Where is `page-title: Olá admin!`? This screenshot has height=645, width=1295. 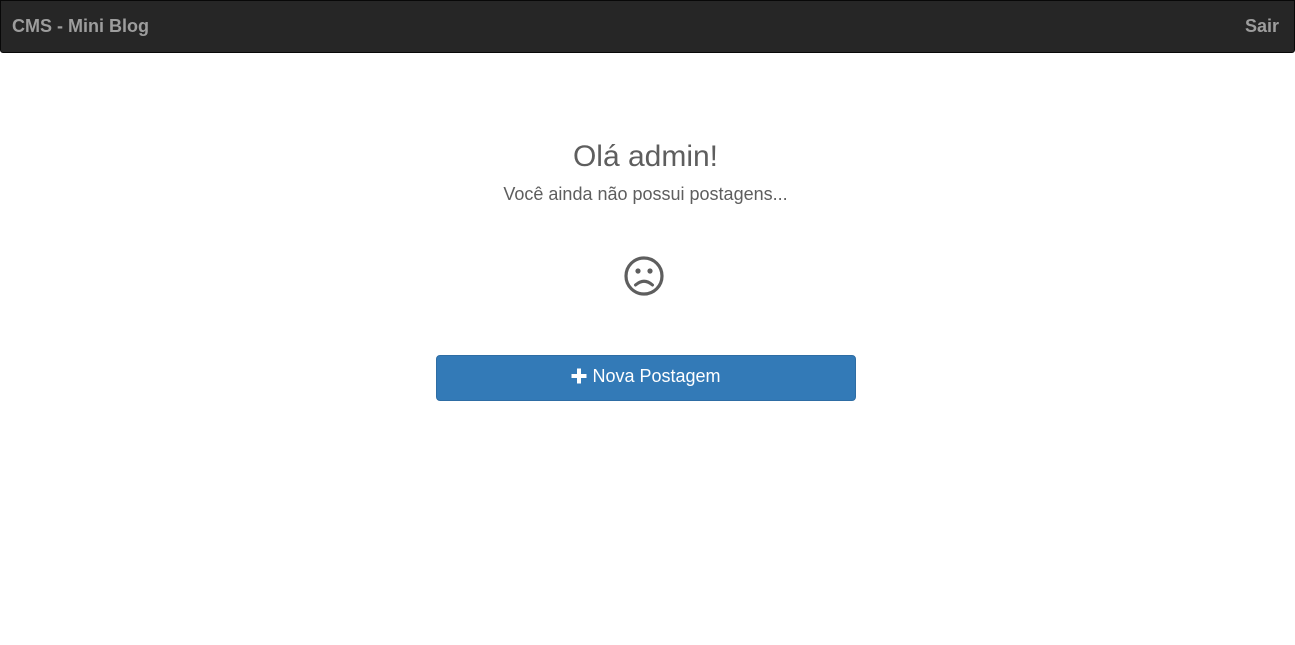 page-title: Olá admin! is located at coordinates (645, 156).